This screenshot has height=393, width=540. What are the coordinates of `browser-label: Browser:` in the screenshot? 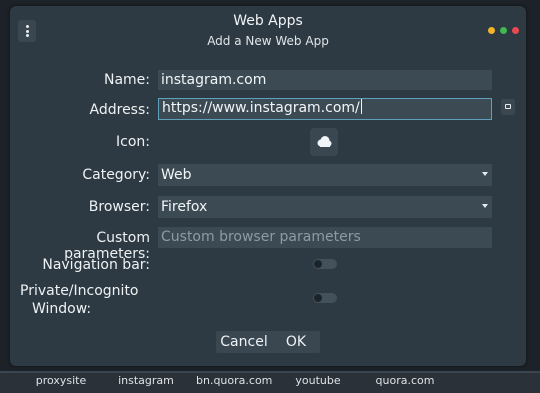 It's located at (119, 207).